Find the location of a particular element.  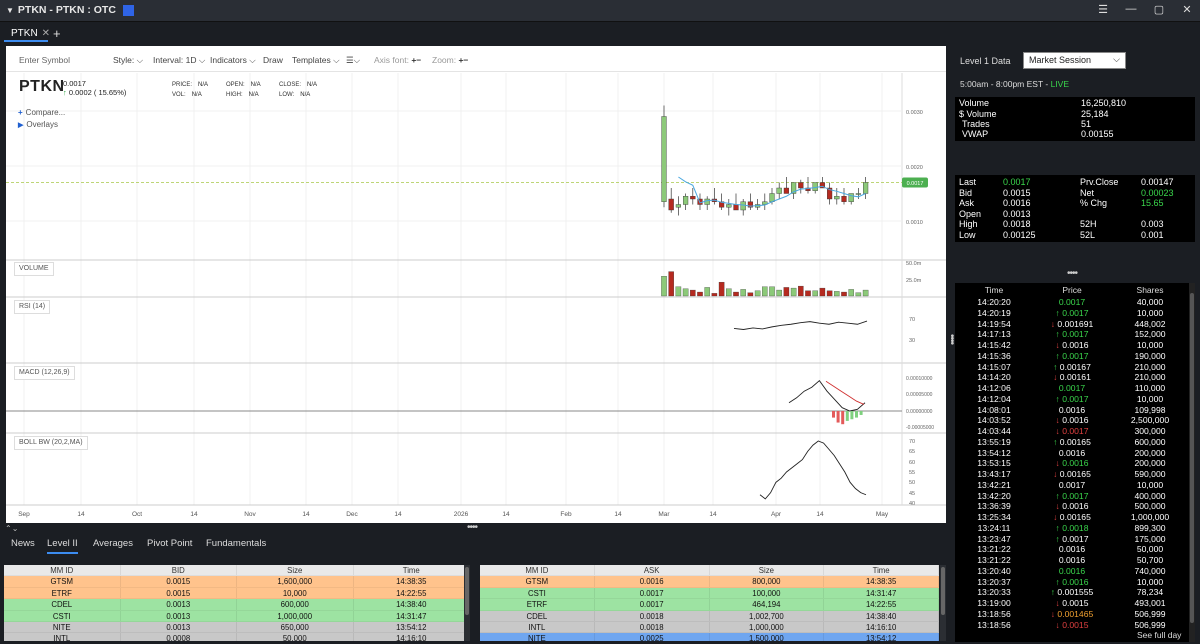

hamburger-icon: ☰ is located at coordinates (1103, 9).